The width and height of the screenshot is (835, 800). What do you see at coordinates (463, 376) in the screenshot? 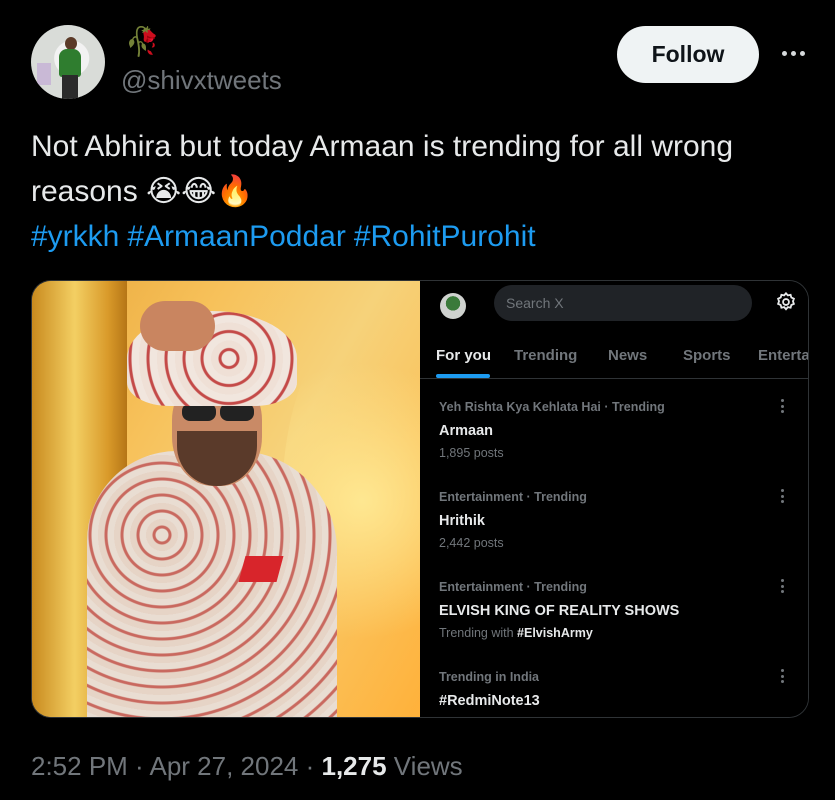
I see `active-tab-indicator` at bounding box center [463, 376].